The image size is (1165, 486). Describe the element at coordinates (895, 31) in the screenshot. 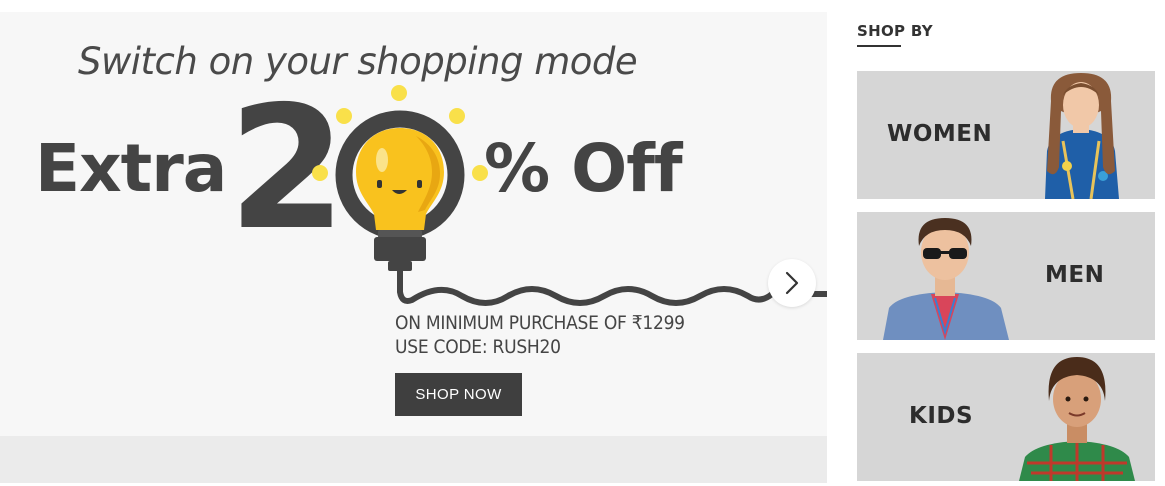

I see `shop-by-heading: SHOP BY` at that location.